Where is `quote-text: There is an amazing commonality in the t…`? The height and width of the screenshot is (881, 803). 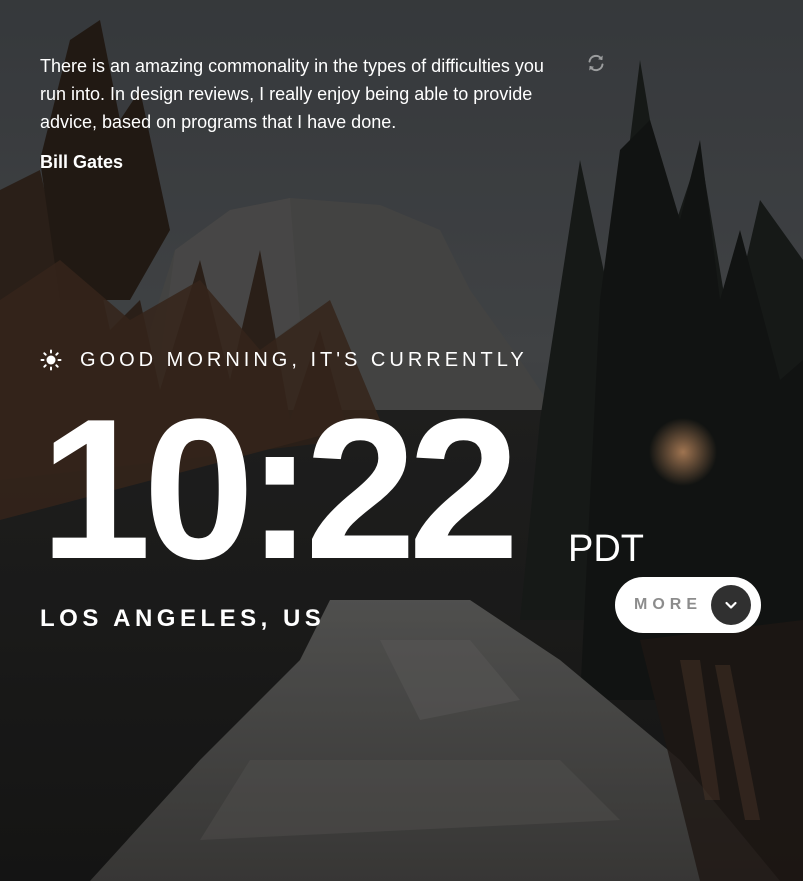 quote-text: There is an amazing commonality in the t… is located at coordinates (292, 94).